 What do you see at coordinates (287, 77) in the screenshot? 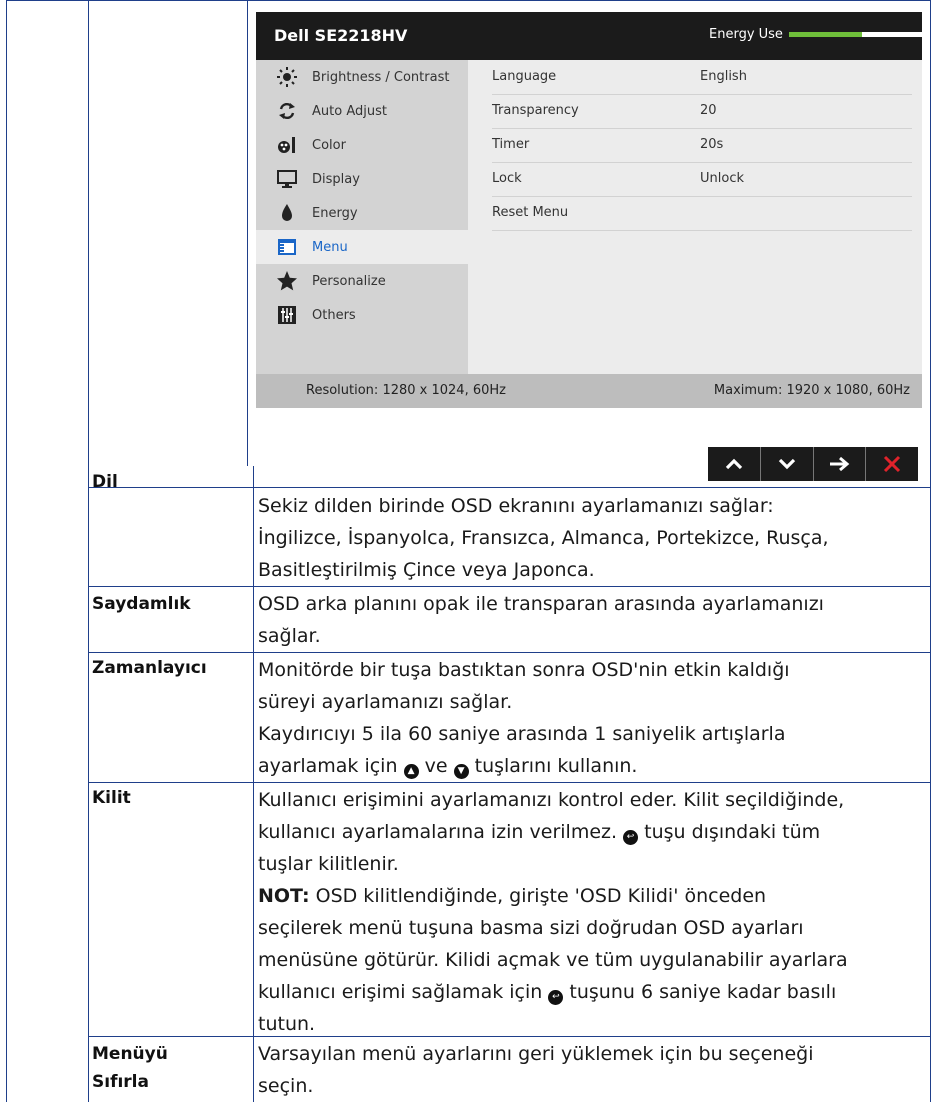
I see `brightness-icon` at bounding box center [287, 77].